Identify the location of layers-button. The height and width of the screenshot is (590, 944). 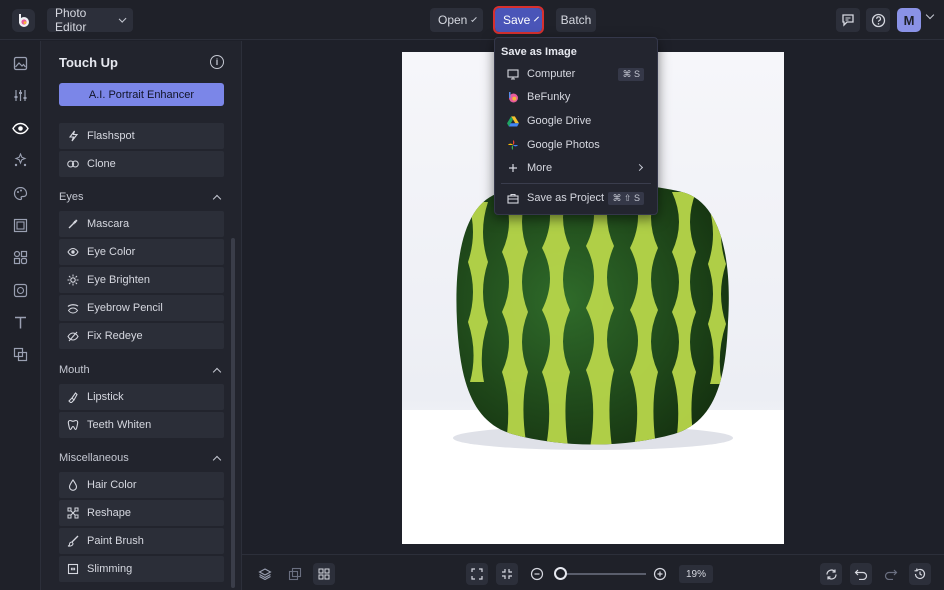
(265, 574).